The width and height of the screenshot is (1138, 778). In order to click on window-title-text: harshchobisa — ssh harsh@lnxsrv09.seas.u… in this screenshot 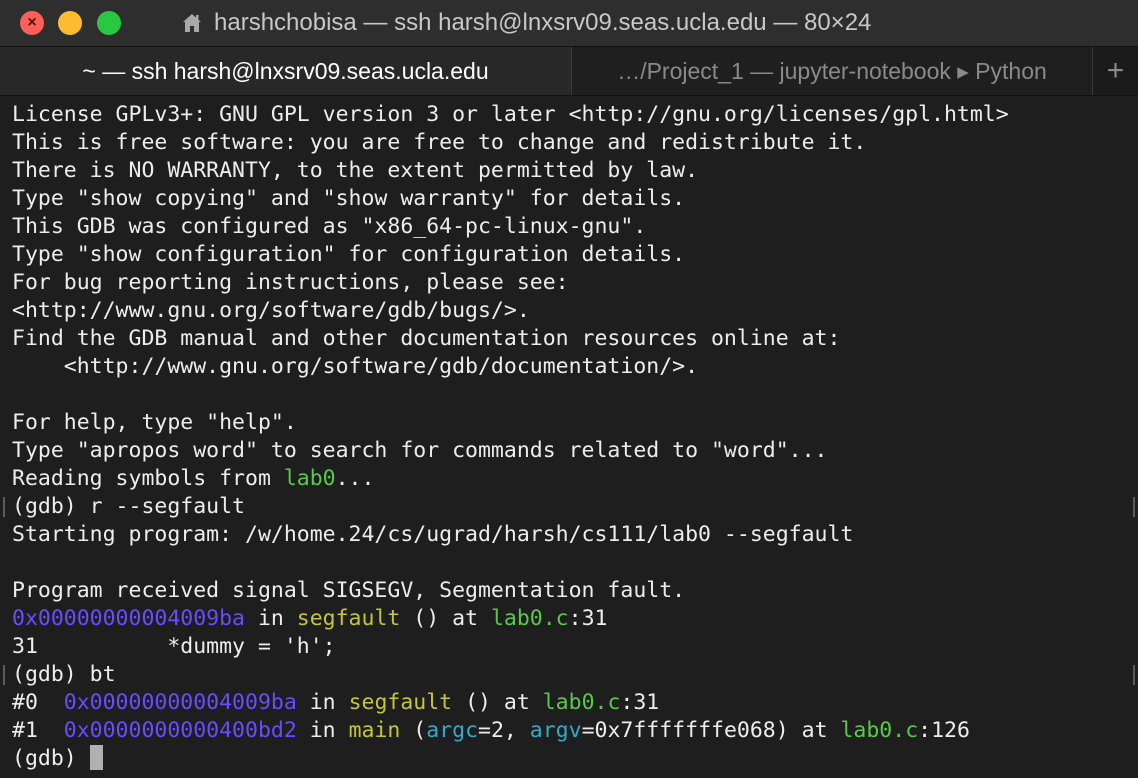, I will do `click(543, 22)`.